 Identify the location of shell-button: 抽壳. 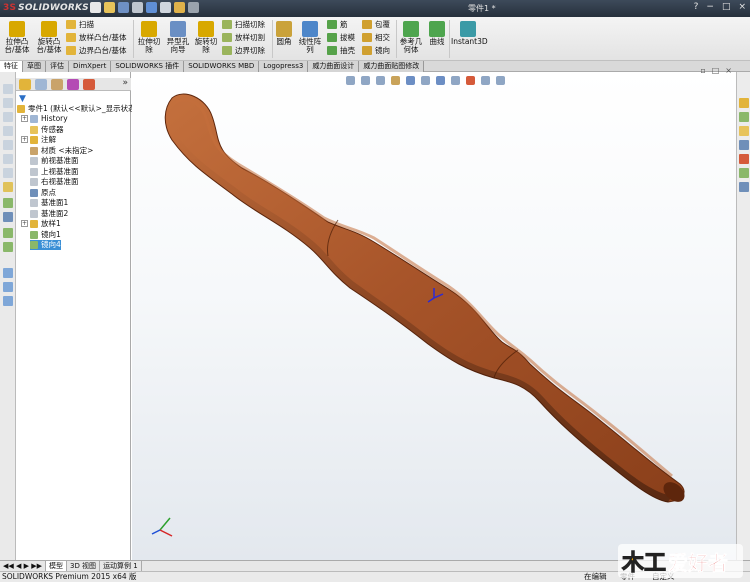
(341, 50).